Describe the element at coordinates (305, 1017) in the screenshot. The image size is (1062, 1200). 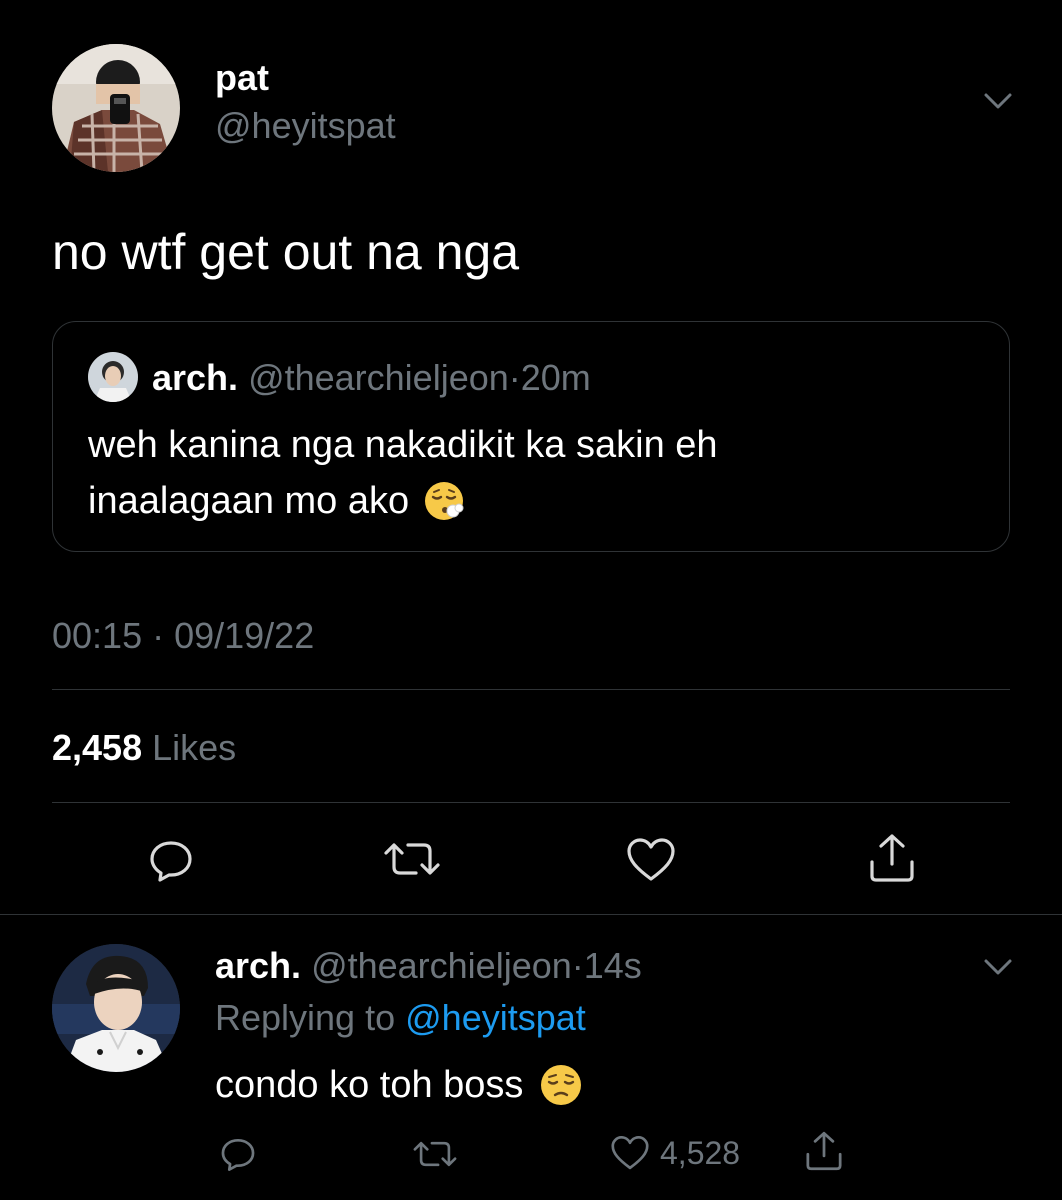
I see `replying-to-label: Replying to` at that location.